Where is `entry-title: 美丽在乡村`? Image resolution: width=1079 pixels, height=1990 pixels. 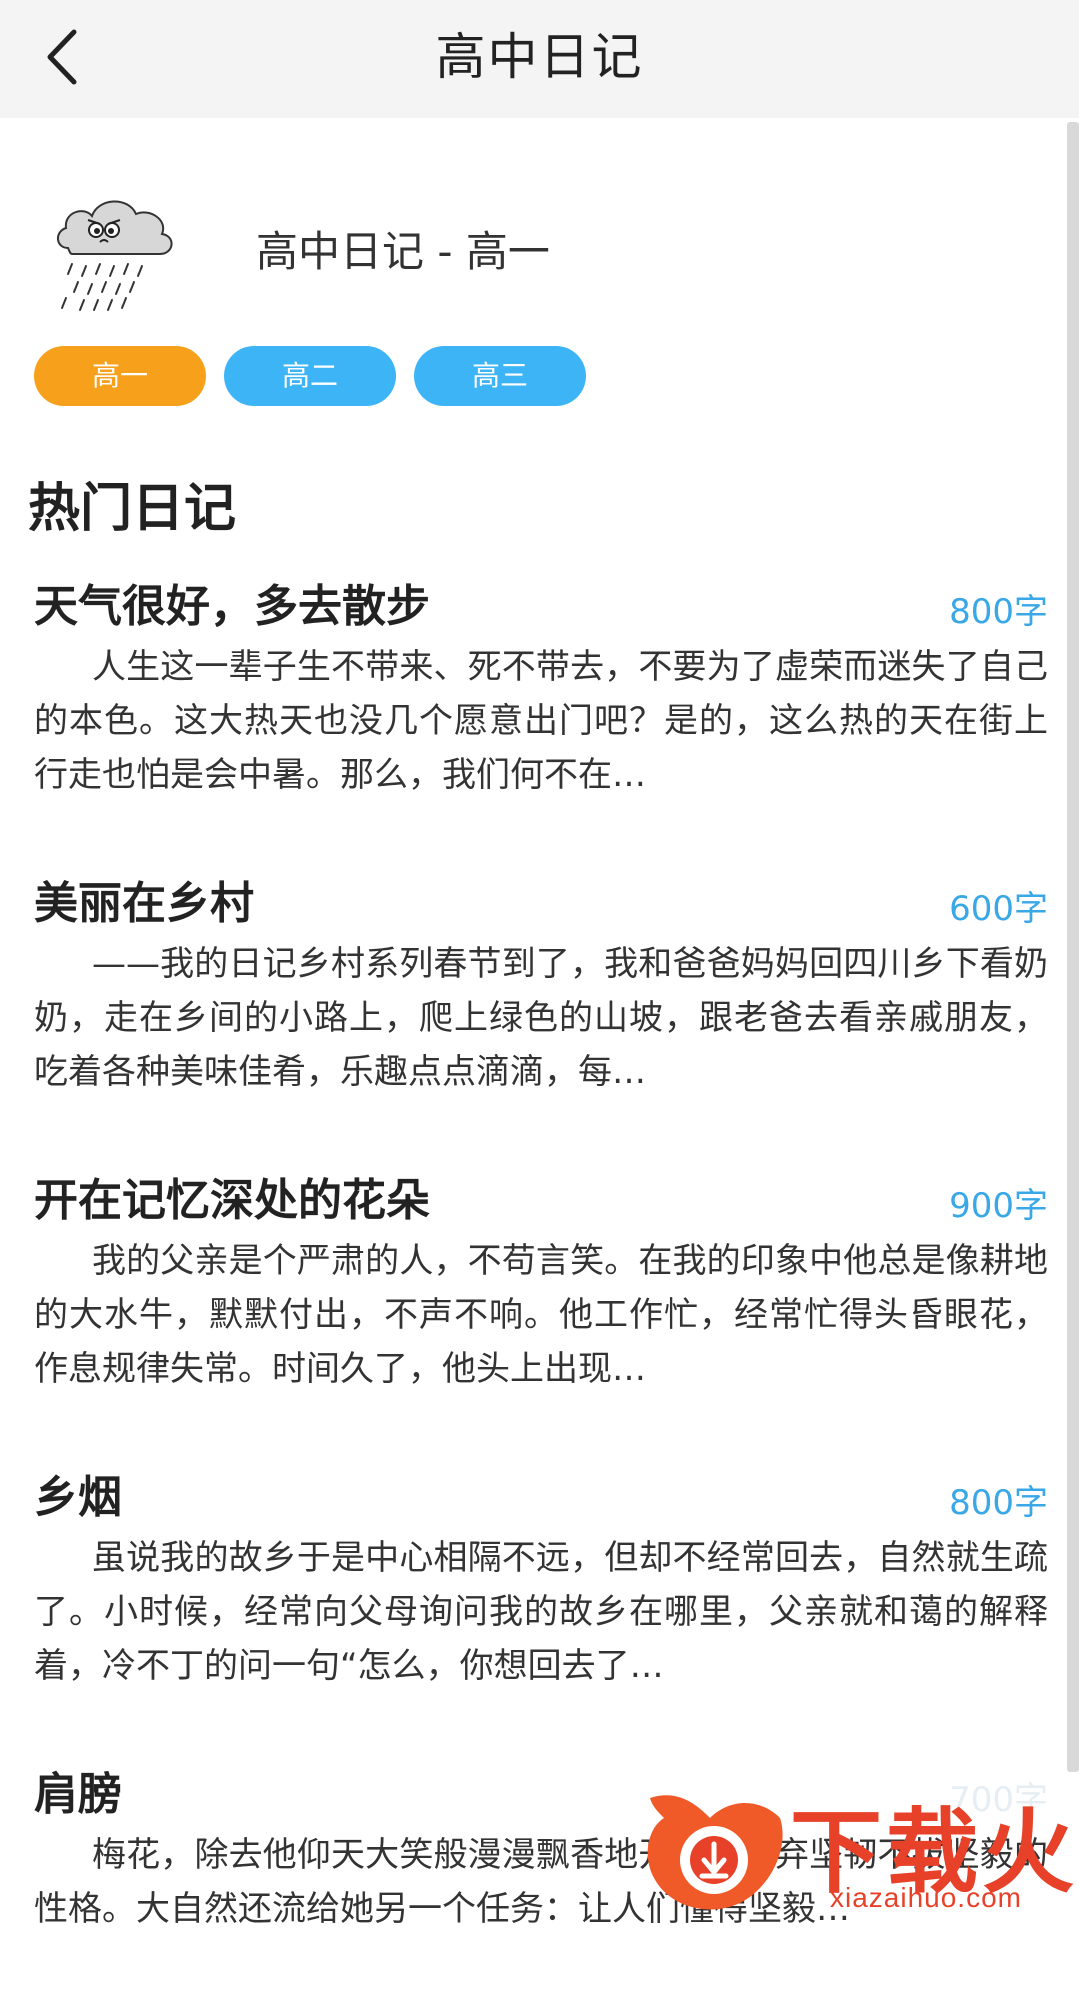
entry-title: 美丽在乡村 is located at coordinates (144, 903).